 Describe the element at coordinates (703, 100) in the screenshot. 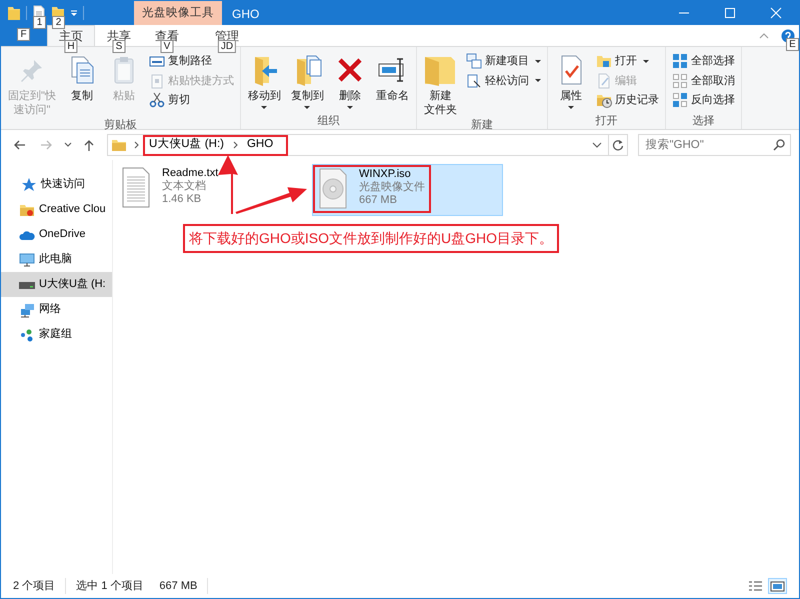

I see `ribbon-button: 反向选择` at that location.